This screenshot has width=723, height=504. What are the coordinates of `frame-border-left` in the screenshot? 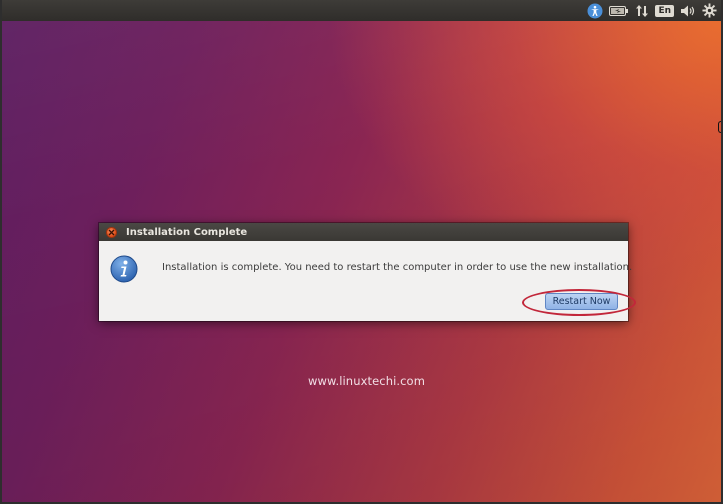 It's located at (1, 252).